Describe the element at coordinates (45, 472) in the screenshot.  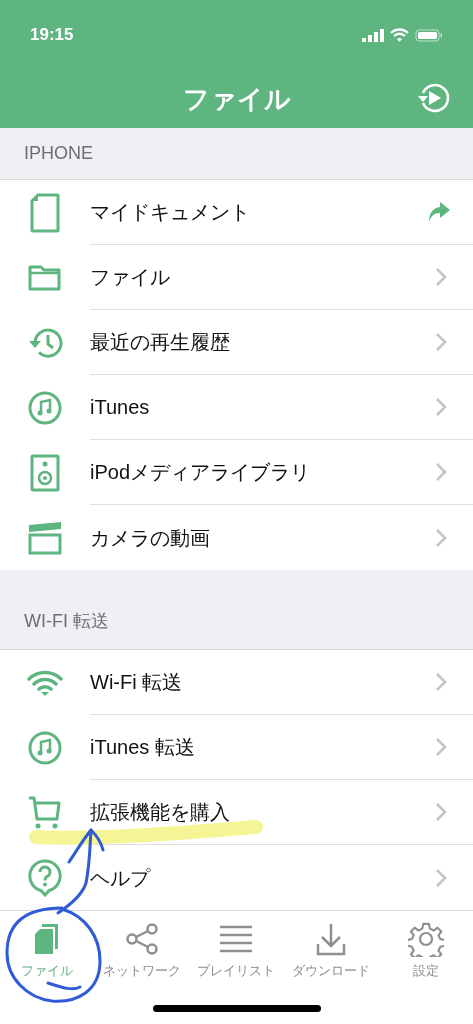
I see `speaker-icon` at that location.